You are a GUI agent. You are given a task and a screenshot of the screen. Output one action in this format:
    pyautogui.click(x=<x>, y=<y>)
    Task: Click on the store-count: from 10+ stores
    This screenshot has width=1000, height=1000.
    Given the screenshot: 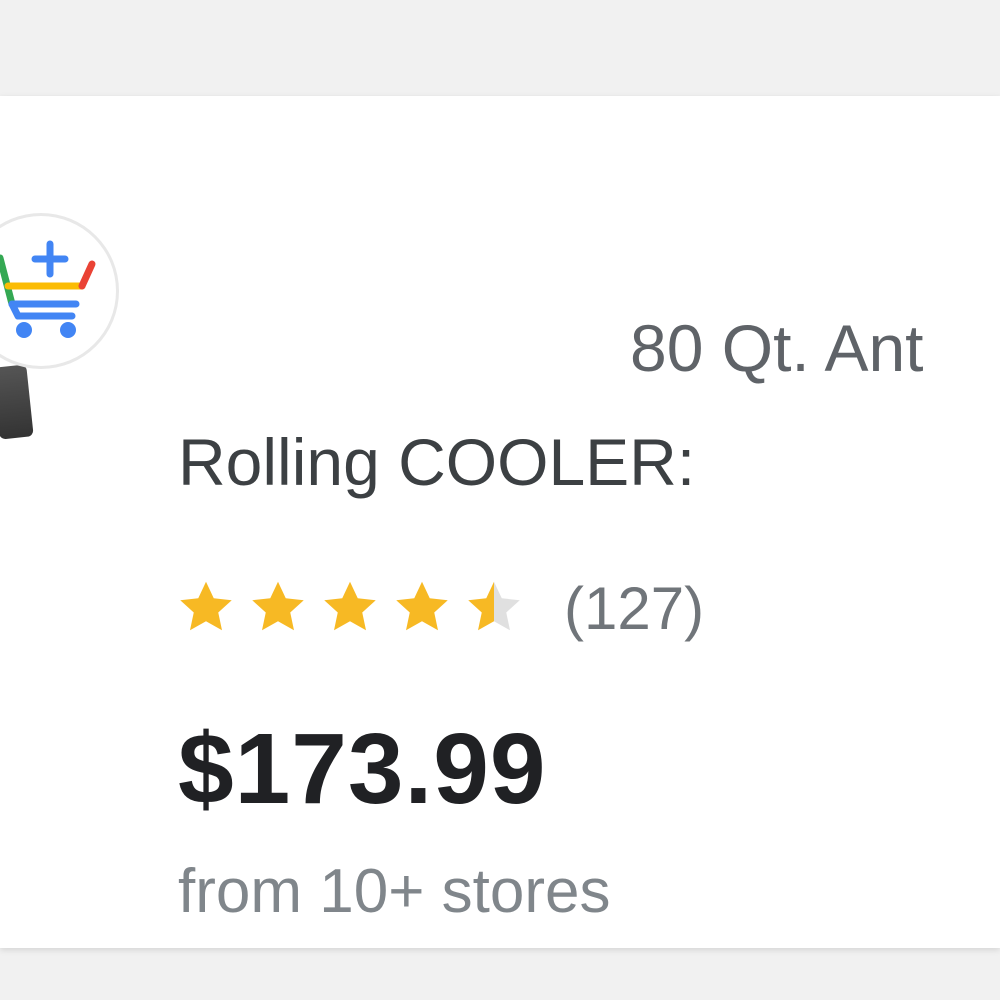 What is the action you would take?
    pyautogui.click(x=394, y=891)
    